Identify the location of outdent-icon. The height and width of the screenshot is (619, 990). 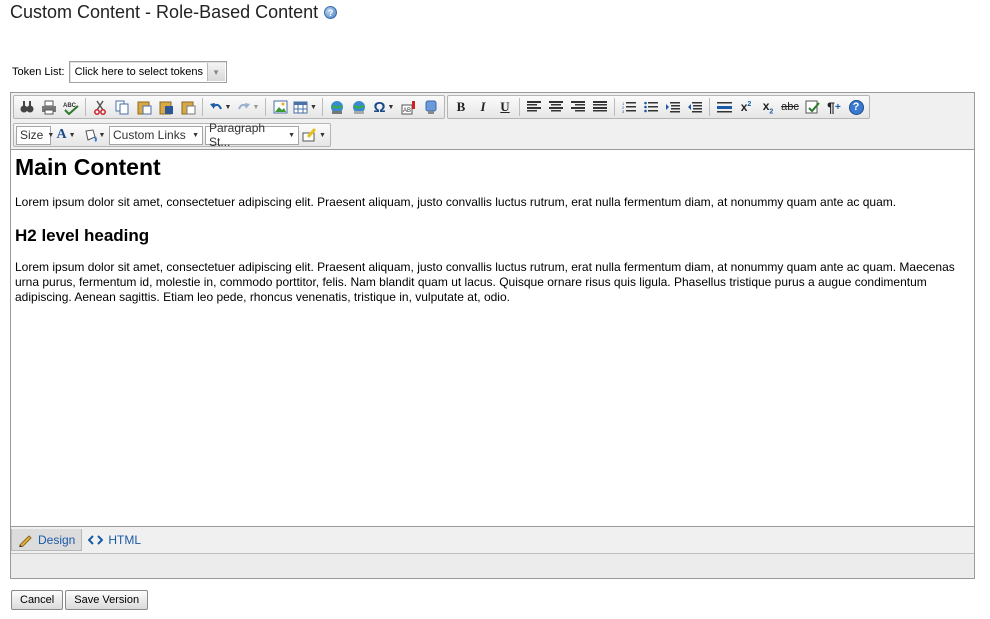
(695, 107).